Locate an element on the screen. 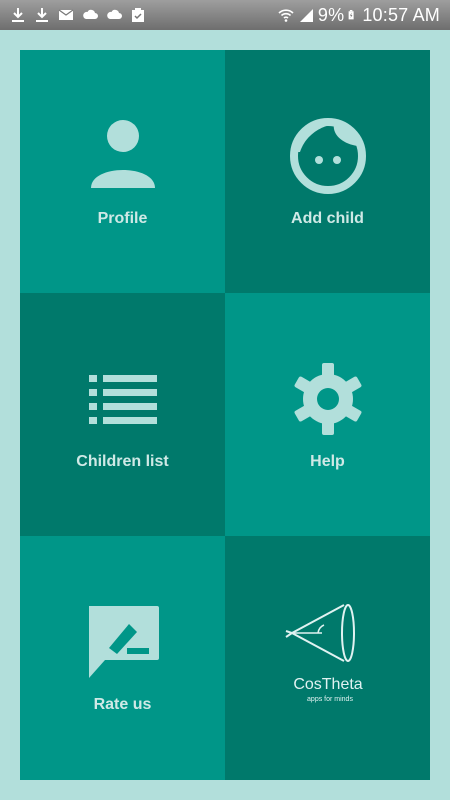 The height and width of the screenshot is (800, 450). add-child-tile: Add child is located at coordinates (327, 171).